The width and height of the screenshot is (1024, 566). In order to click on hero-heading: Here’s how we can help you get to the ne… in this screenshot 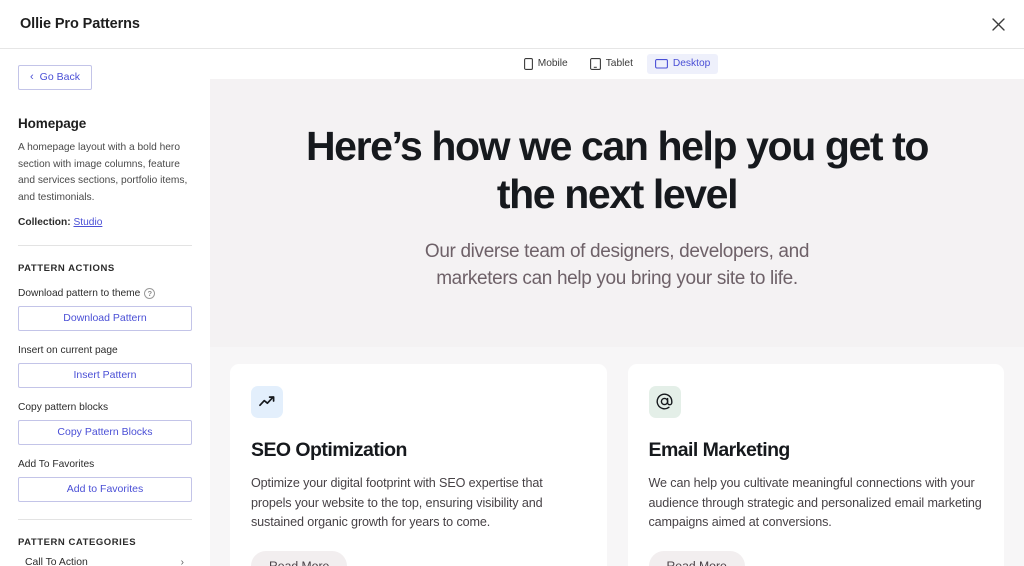, I will do `click(617, 170)`.